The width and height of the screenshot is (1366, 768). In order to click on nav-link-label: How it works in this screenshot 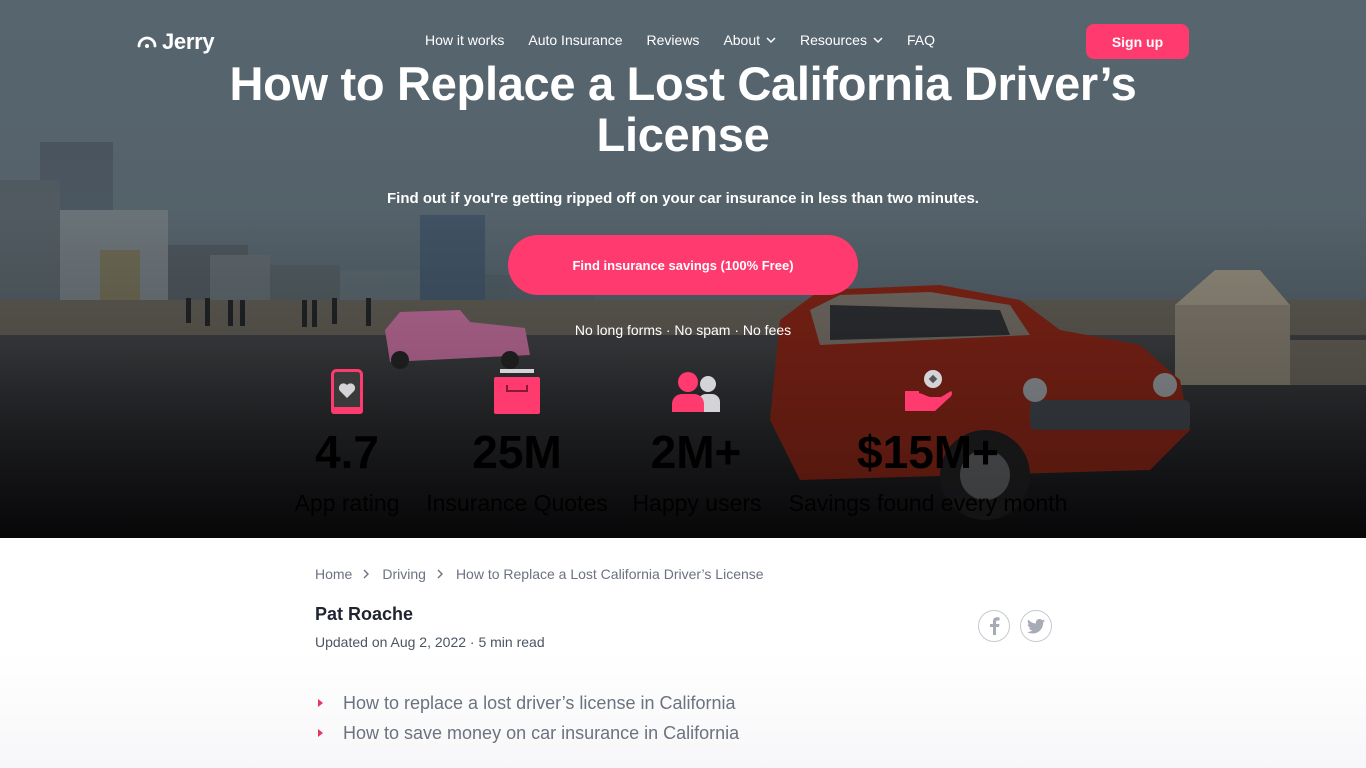, I will do `click(465, 40)`.